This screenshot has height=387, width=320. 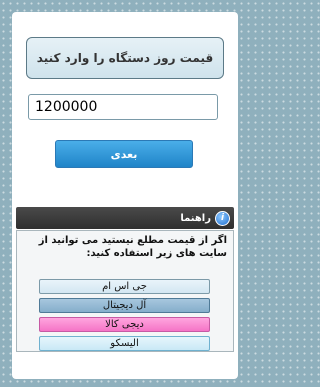 What do you see at coordinates (195, 218) in the screenshot?
I see `guide-title: راهنما` at bounding box center [195, 218].